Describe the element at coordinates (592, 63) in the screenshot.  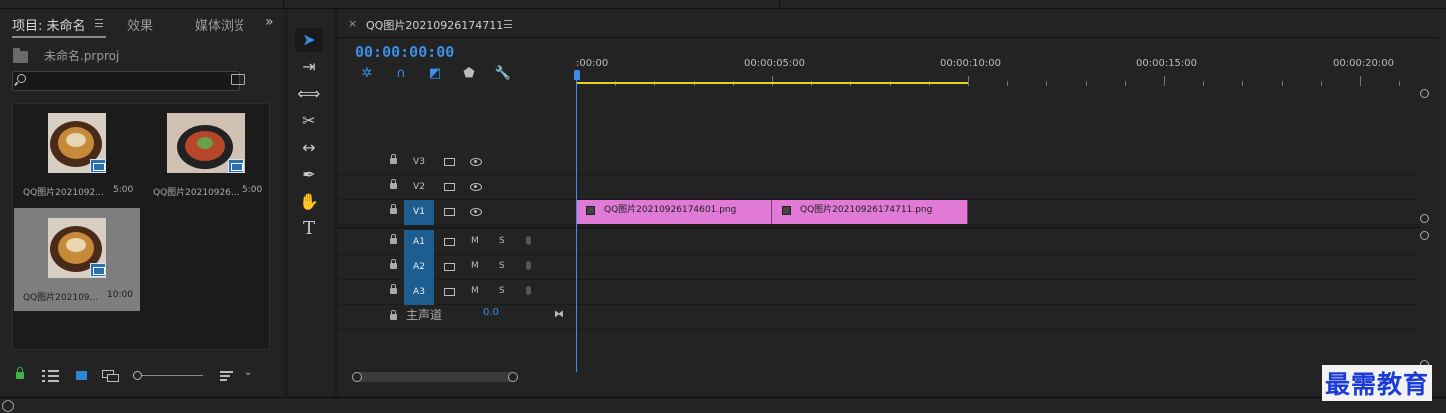
I see `ruler-label: :00:00` at that location.